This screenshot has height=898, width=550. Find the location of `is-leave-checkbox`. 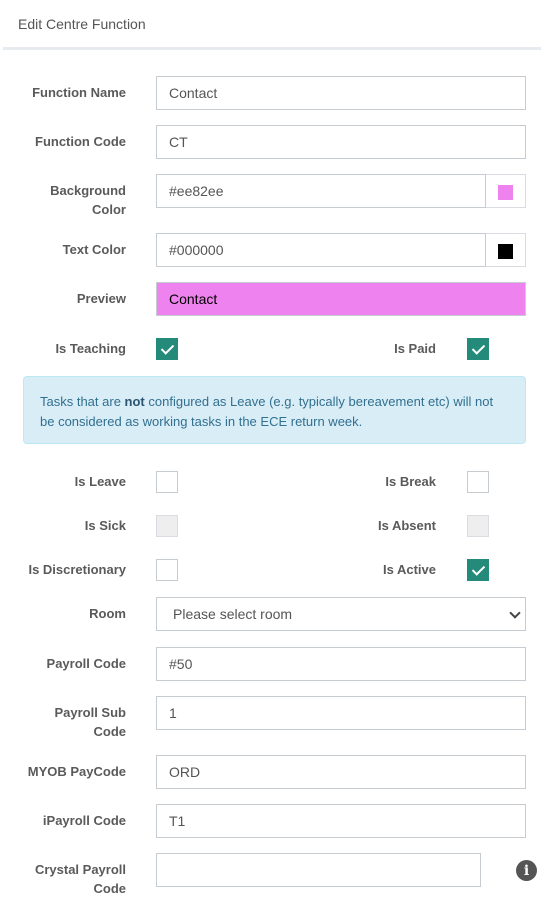

is-leave-checkbox is located at coordinates (167, 482).